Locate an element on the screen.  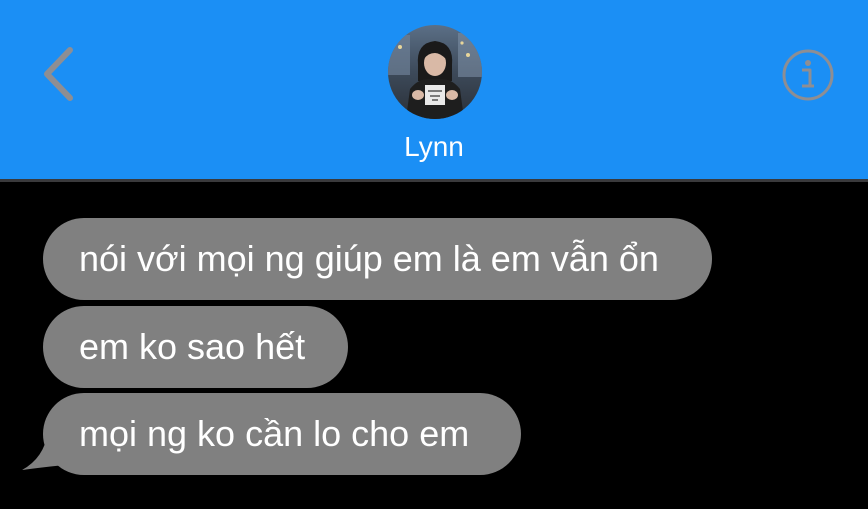
back-button is located at coordinates (60, 74).